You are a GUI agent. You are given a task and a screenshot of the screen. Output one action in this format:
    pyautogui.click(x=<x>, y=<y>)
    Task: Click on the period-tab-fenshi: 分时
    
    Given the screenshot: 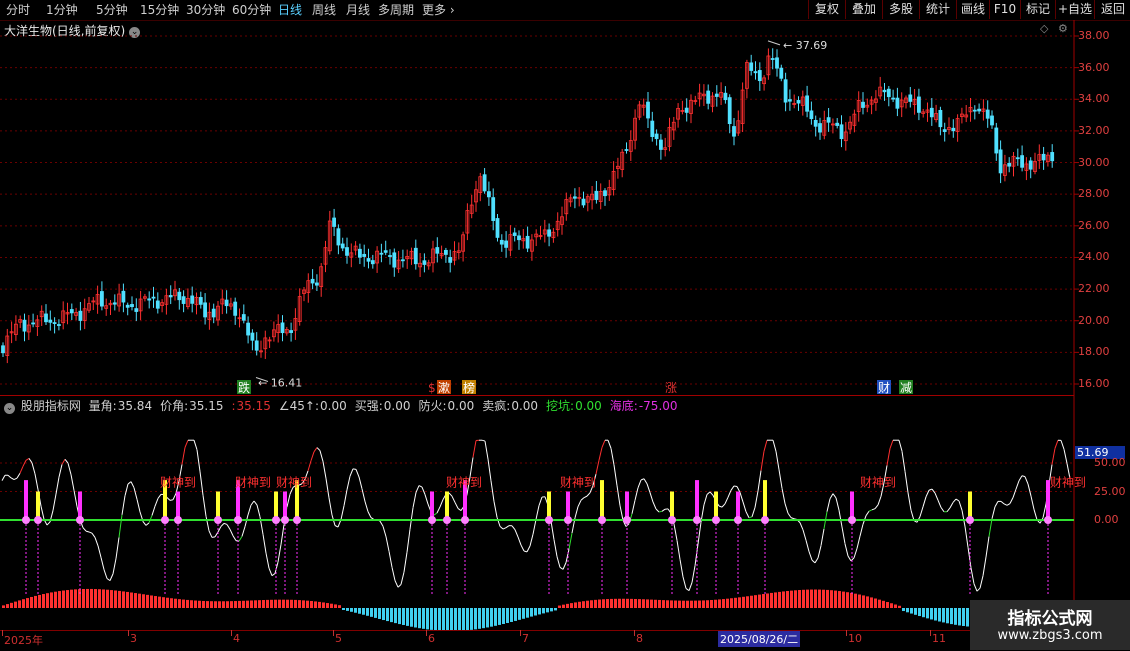 What is the action you would take?
    pyautogui.click(x=18, y=10)
    